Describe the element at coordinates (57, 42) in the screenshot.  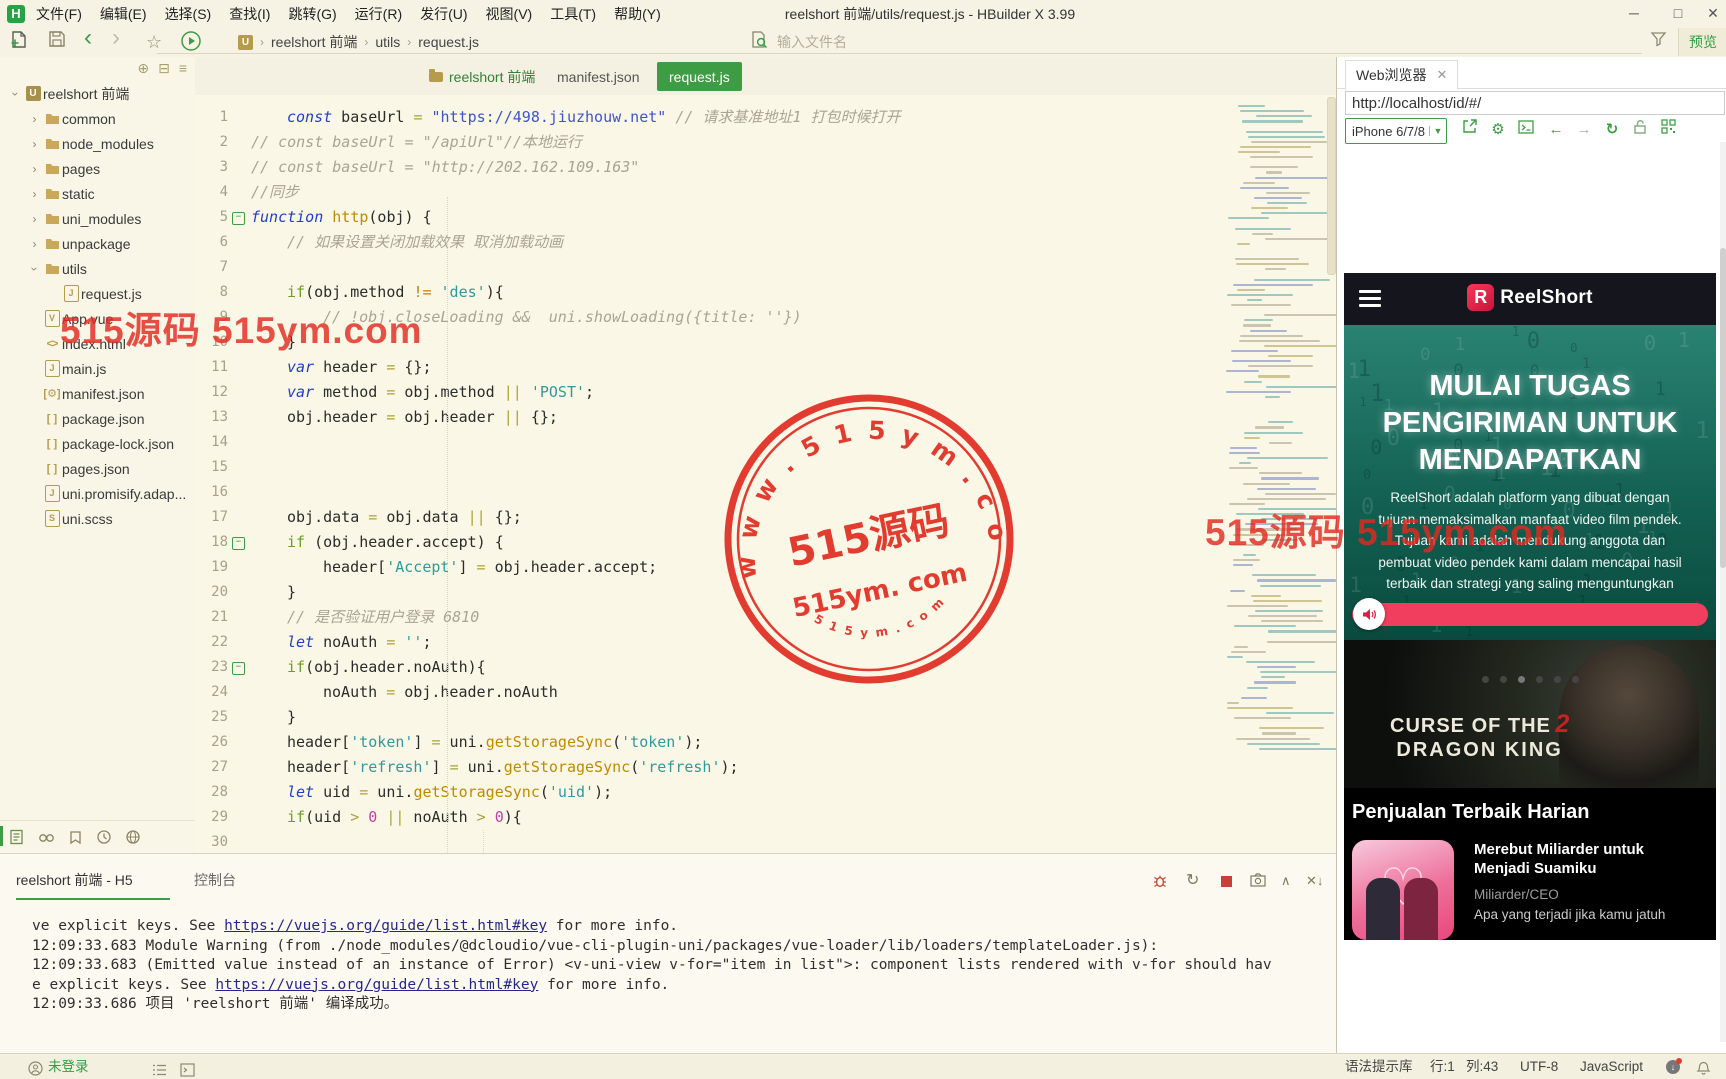
I see `save-icon` at that location.